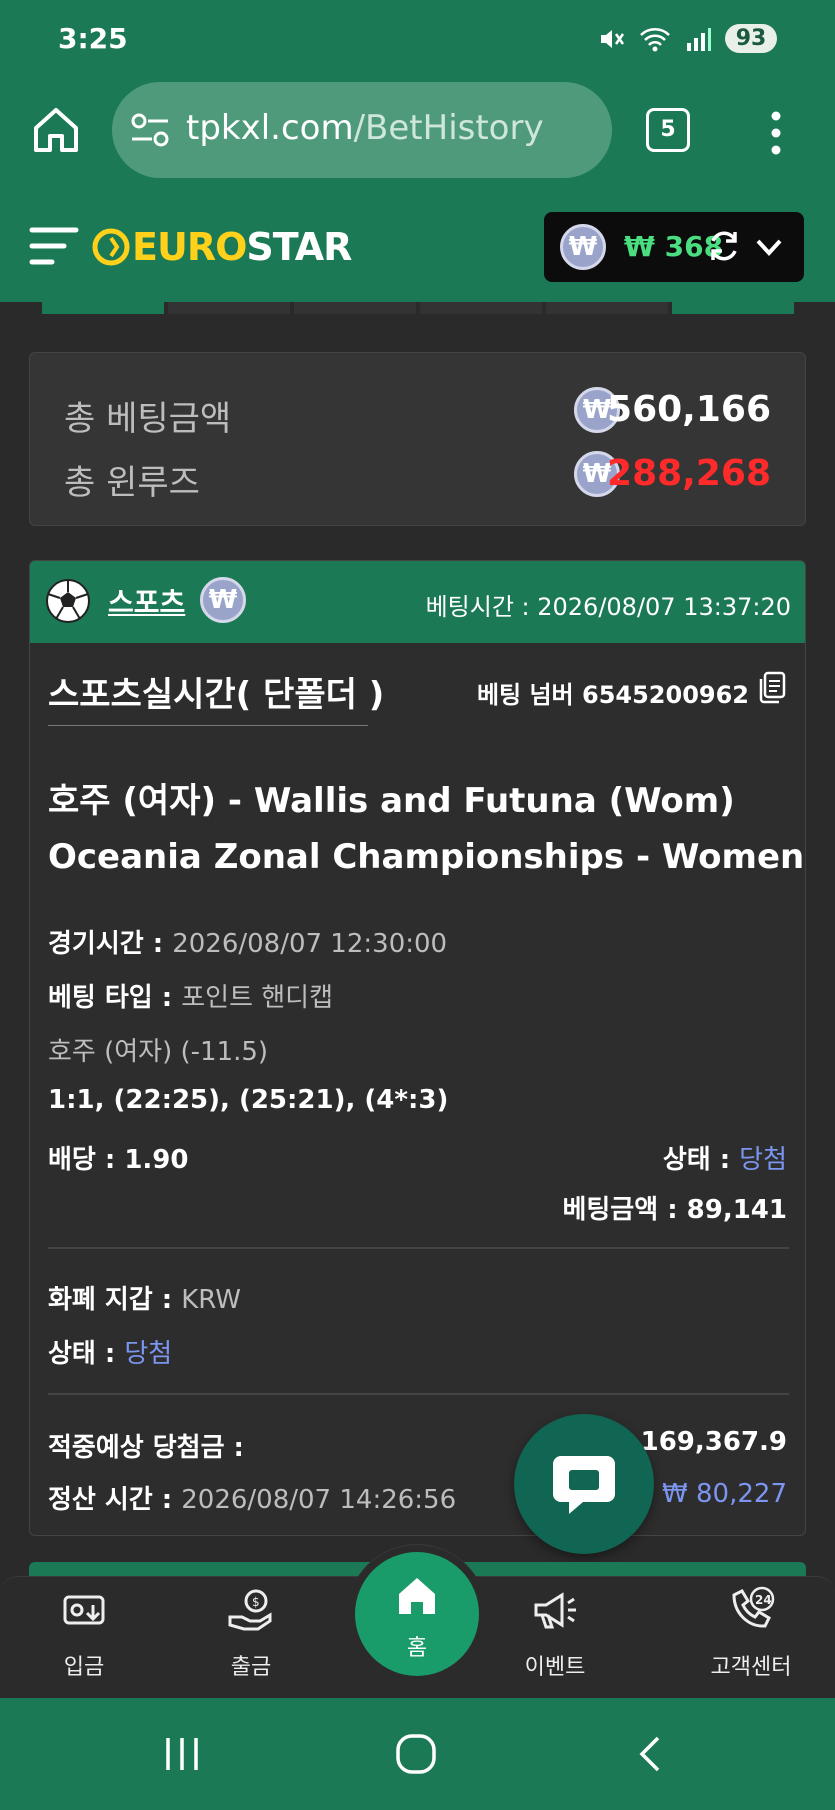  What do you see at coordinates (417, 439) in the screenshot?
I see `totals-card: 총 베팅금액 ₩ 560,166 총 윈루즈 ₩ 288,268` at bounding box center [417, 439].